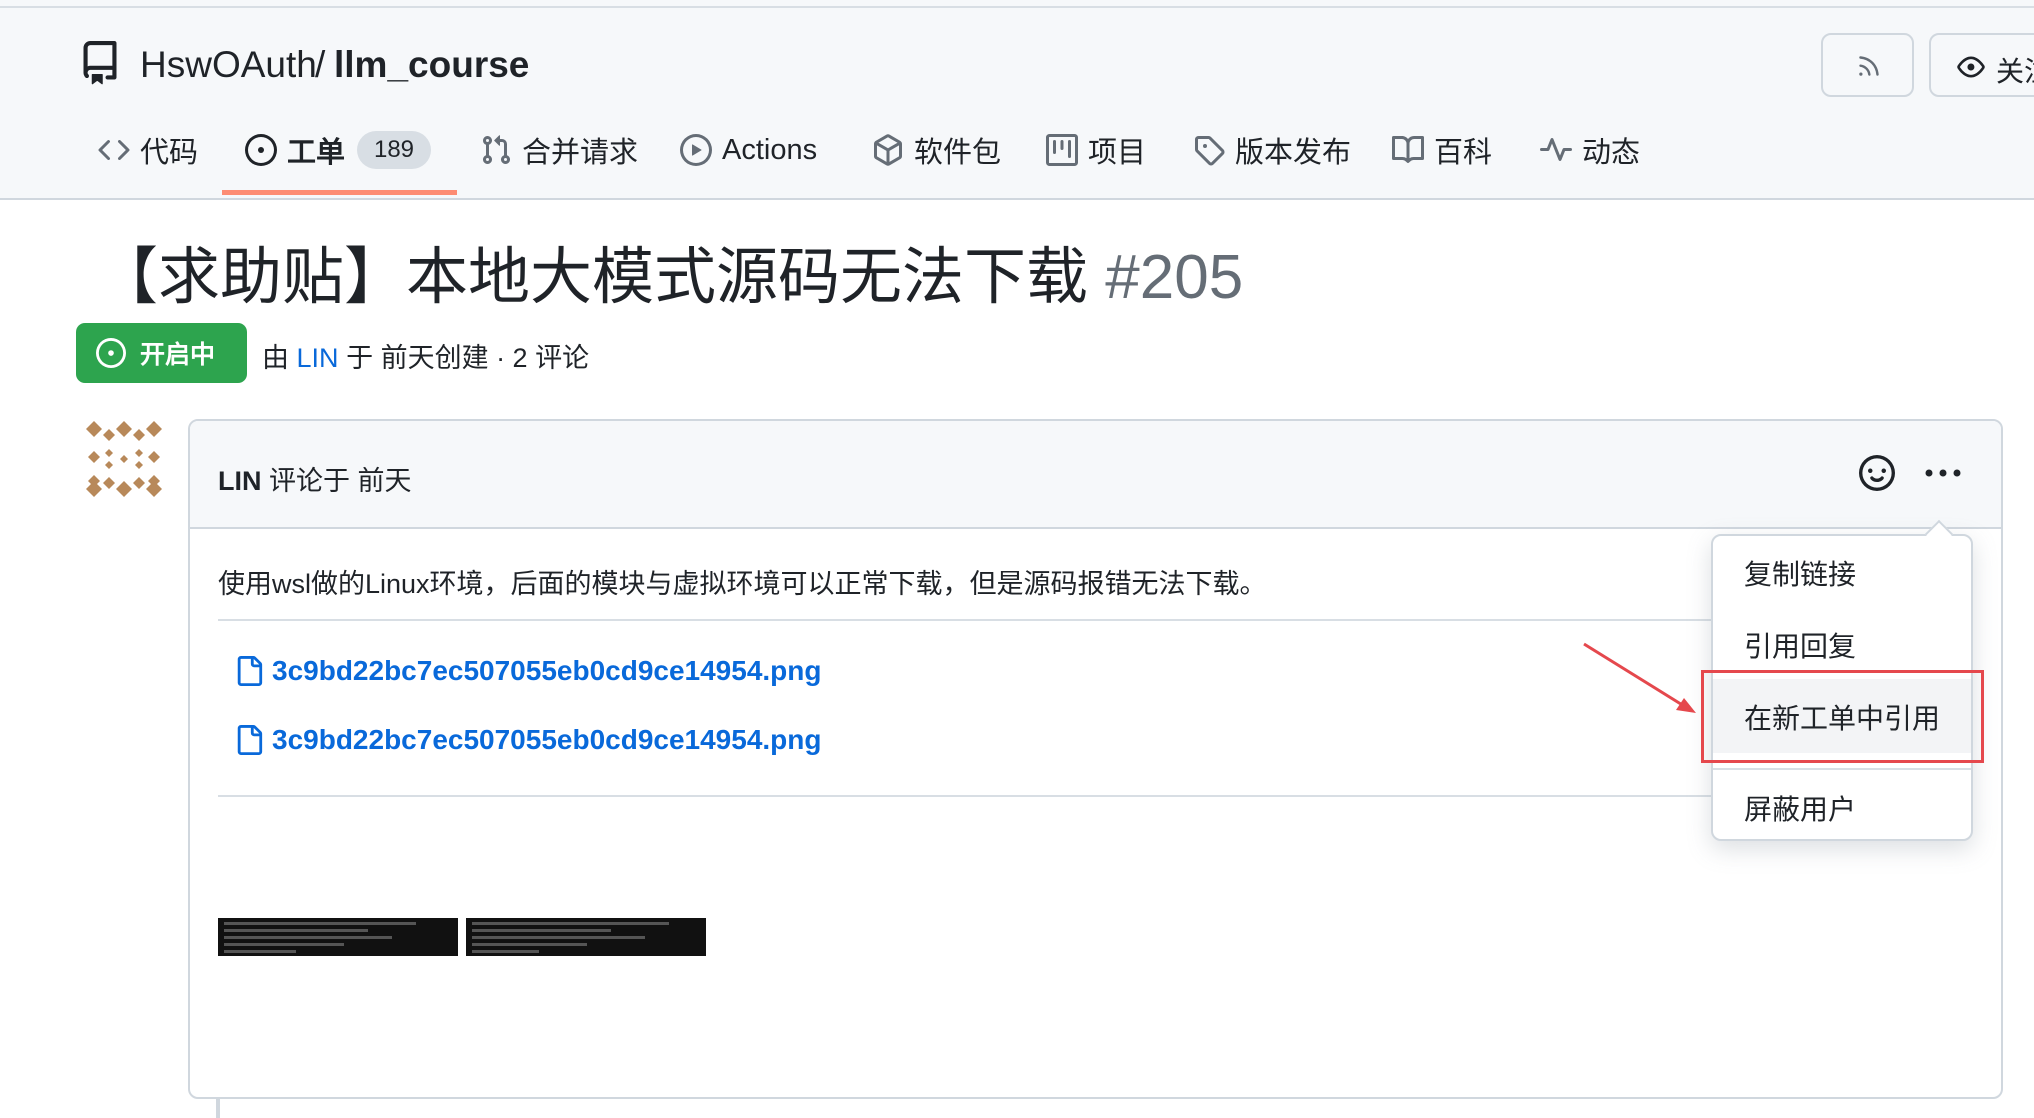  I want to click on pulse-icon, so click(1556, 149).